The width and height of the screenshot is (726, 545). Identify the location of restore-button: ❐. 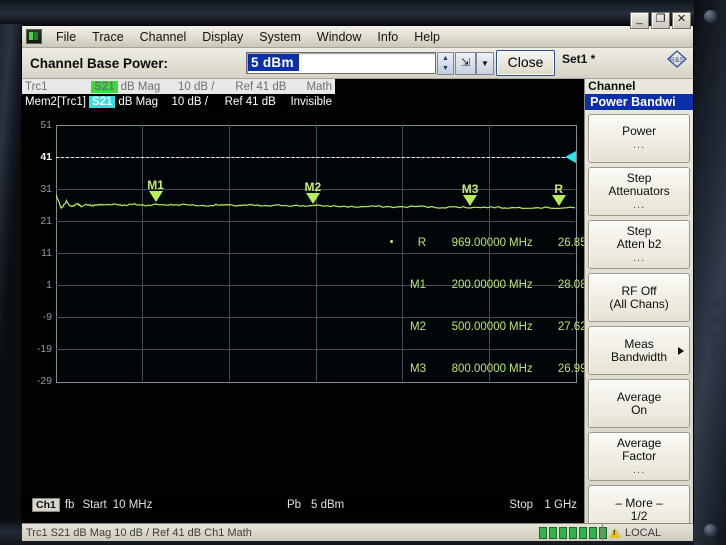
(660, 20).